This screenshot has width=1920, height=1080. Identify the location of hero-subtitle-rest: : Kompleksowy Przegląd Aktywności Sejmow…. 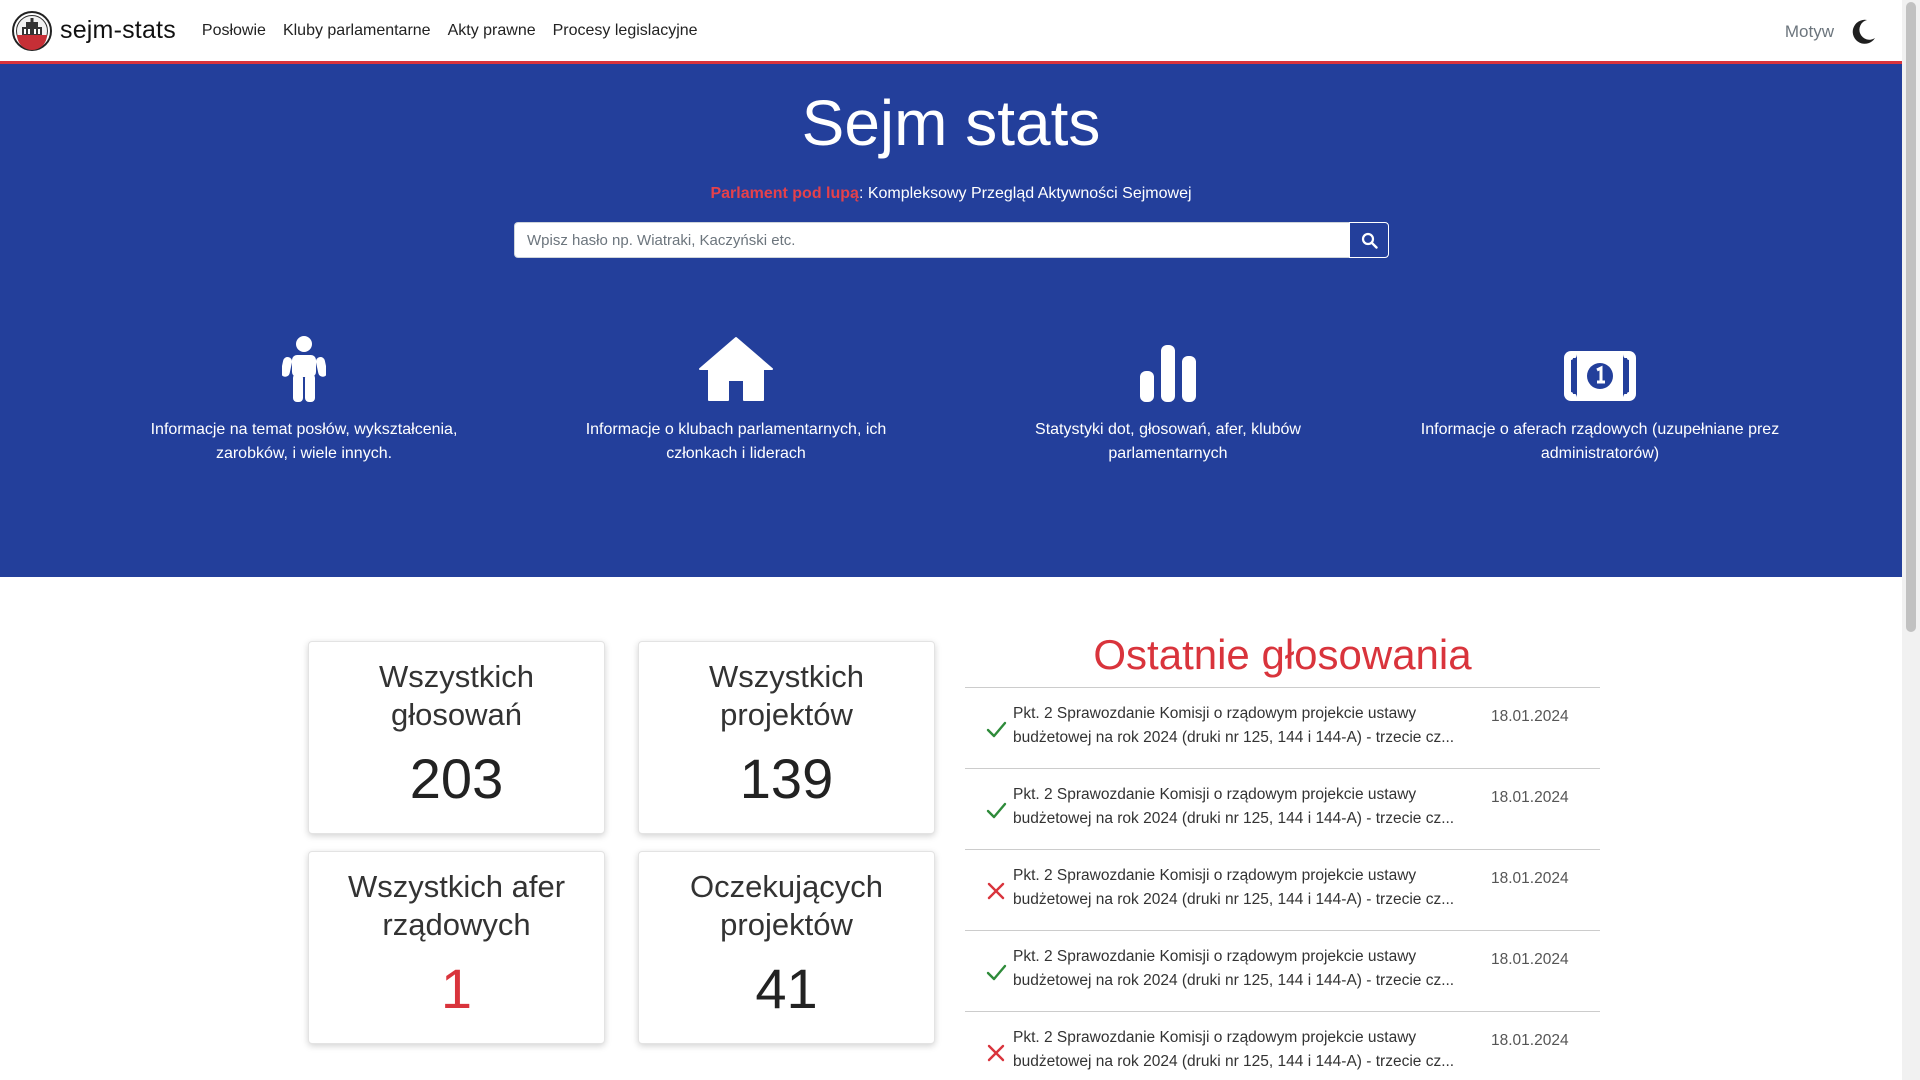
(1025, 193).